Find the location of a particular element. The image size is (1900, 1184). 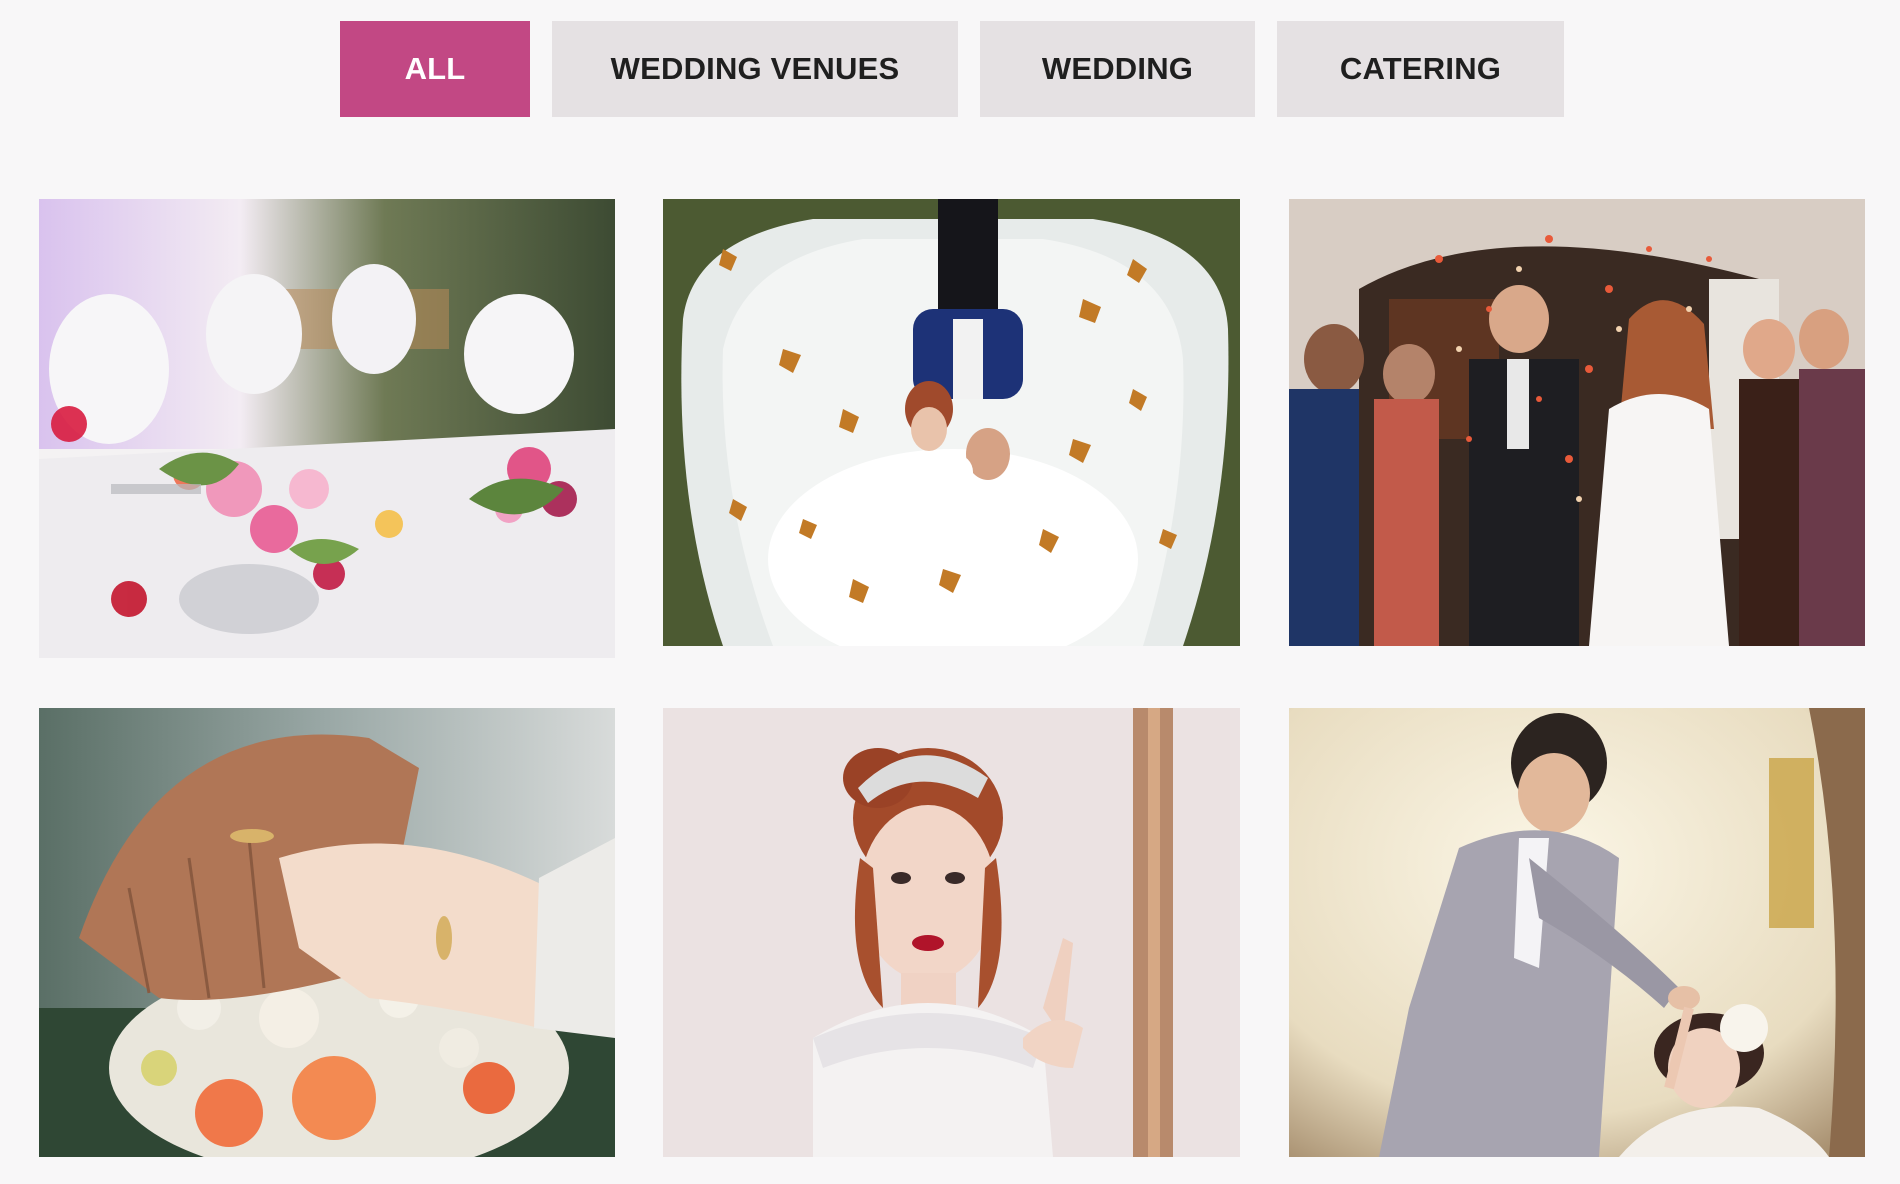

gallery-item-rings-bouquet is located at coordinates (327, 932).